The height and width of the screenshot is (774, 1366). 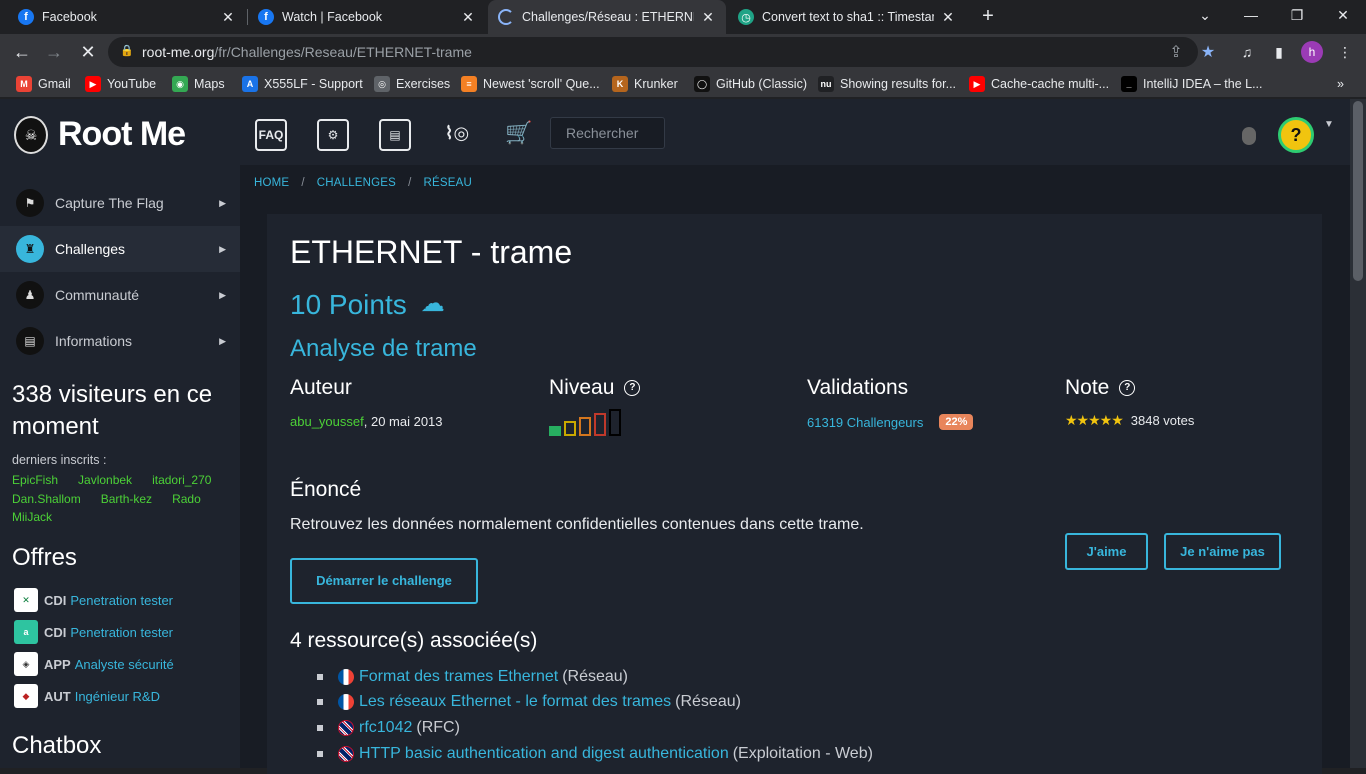 I want to click on author-link: abu_youssef, so click(x=327, y=421).